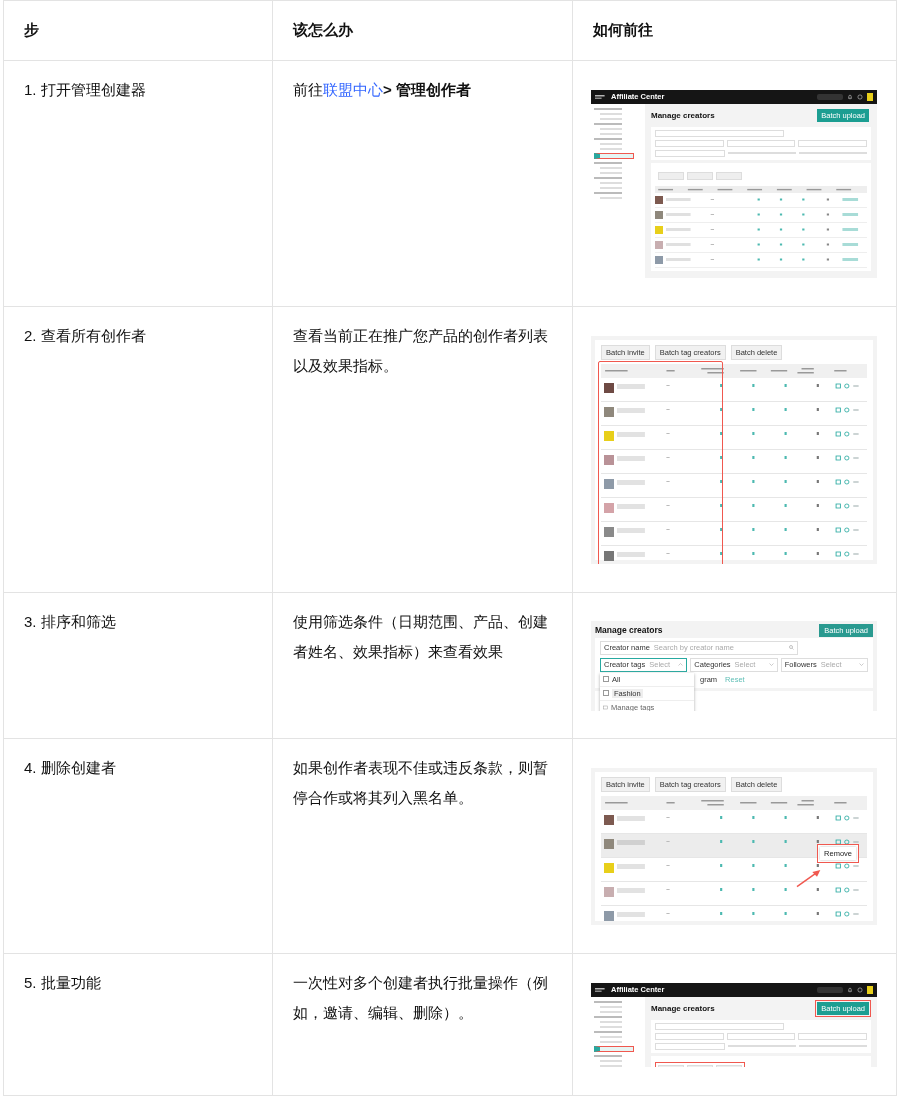  I want to click on step-text: 1. 打开管理创建器, so click(85, 89).